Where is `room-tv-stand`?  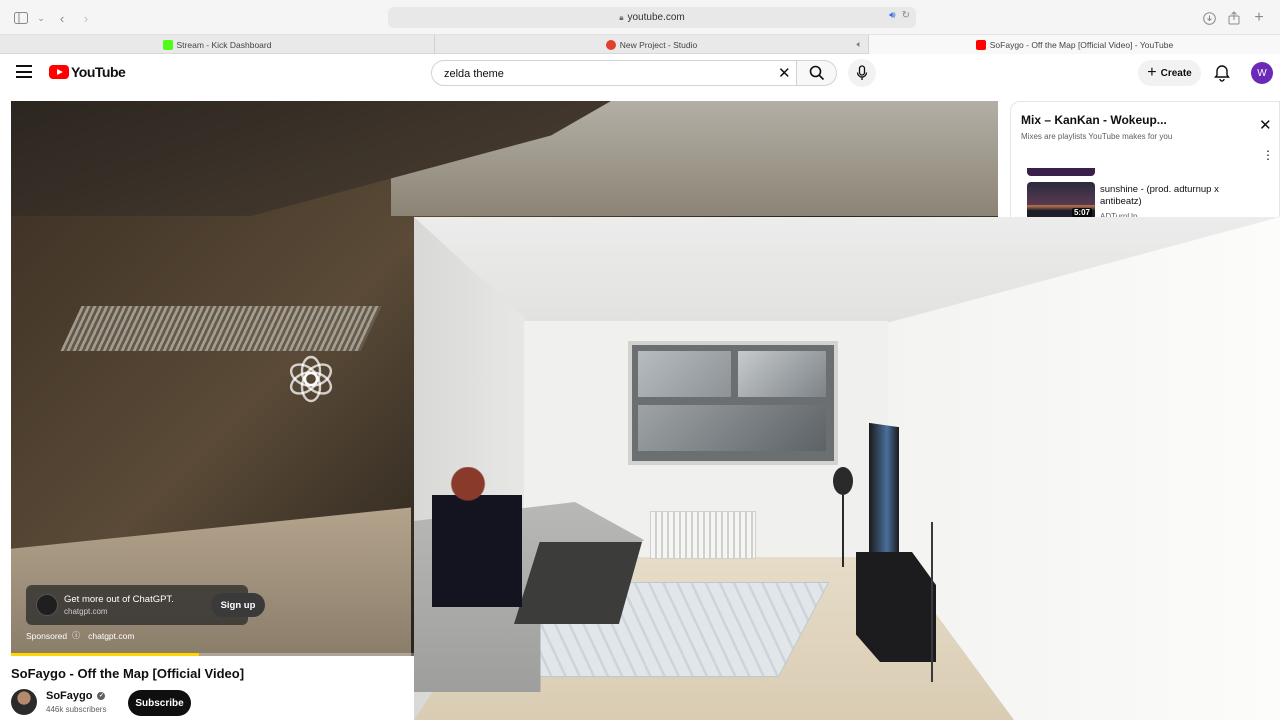
room-tv-stand is located at coordinates (896, 607).